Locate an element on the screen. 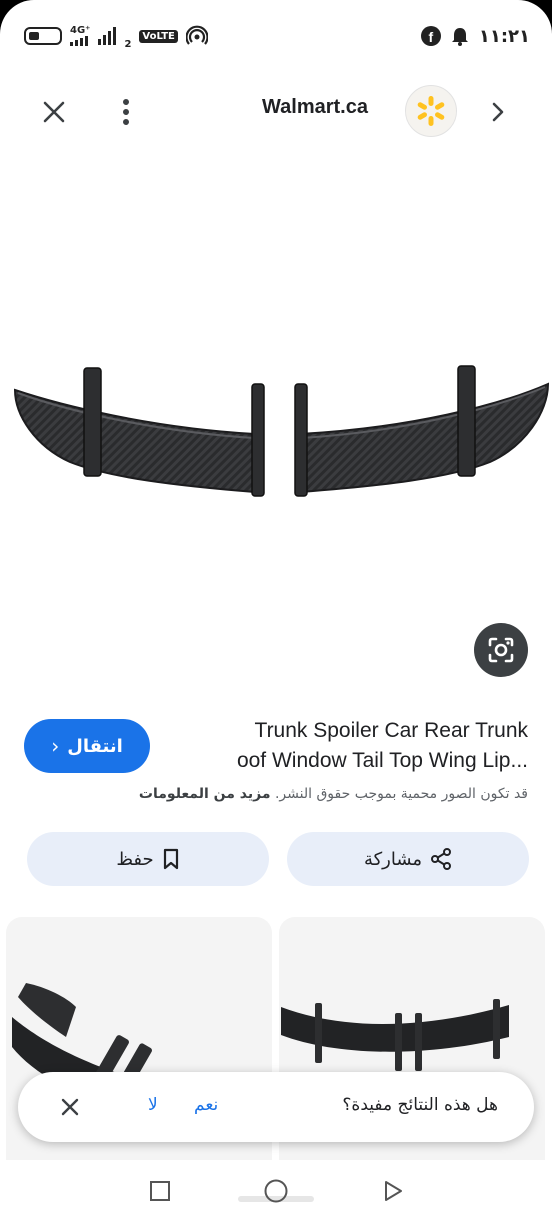  lens-icon is located at coordinates (501, 650).